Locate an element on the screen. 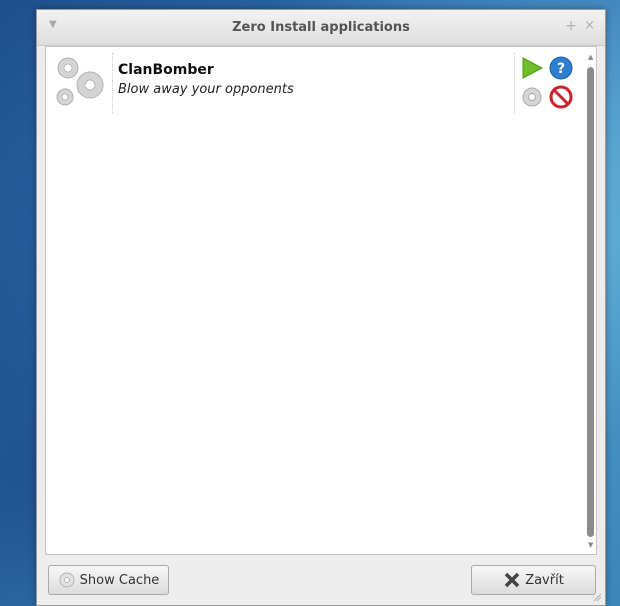  scrollbar: ▲ ▼ is located at coordinates (591, 301).